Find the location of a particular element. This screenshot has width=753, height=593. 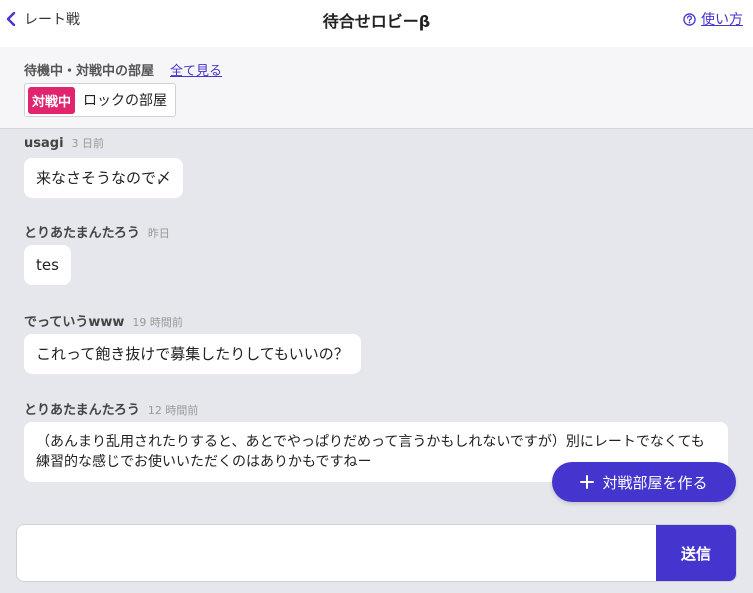

status-badge: 対戦中 is located at coordinates (52, 100).